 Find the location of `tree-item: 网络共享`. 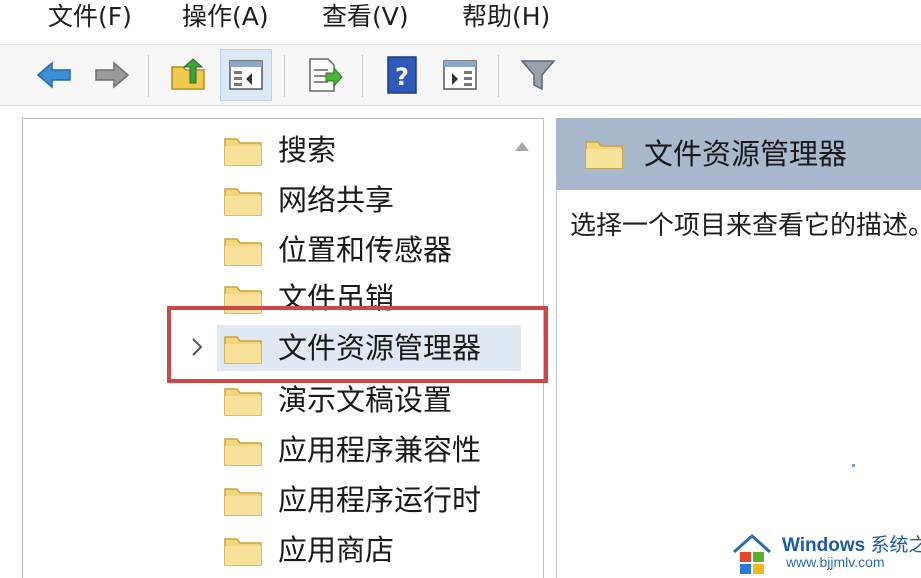

tree-item: 网络共享 is located at coordinates (283, 200).